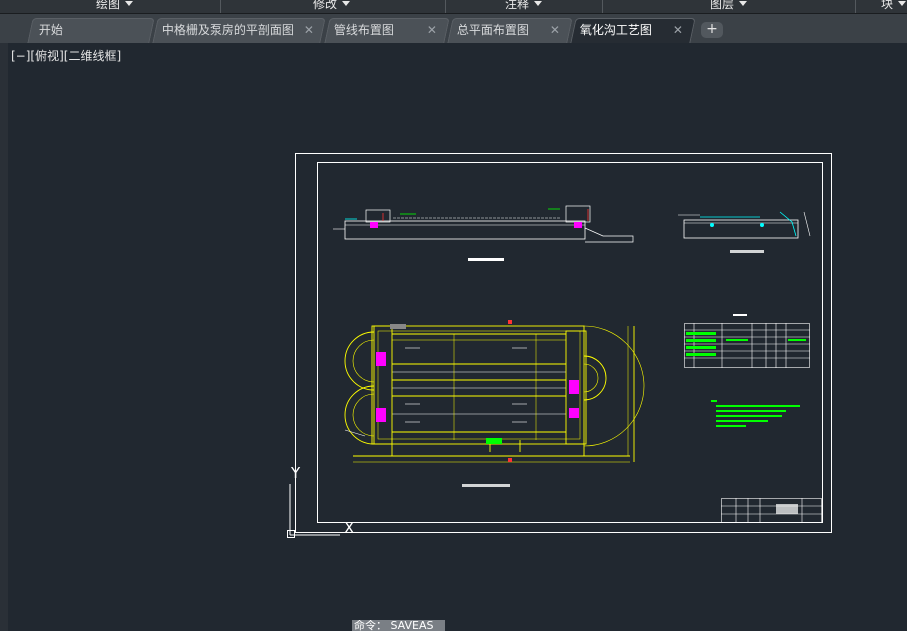  I want to click on new-tab-button: +, so click(712, 30).